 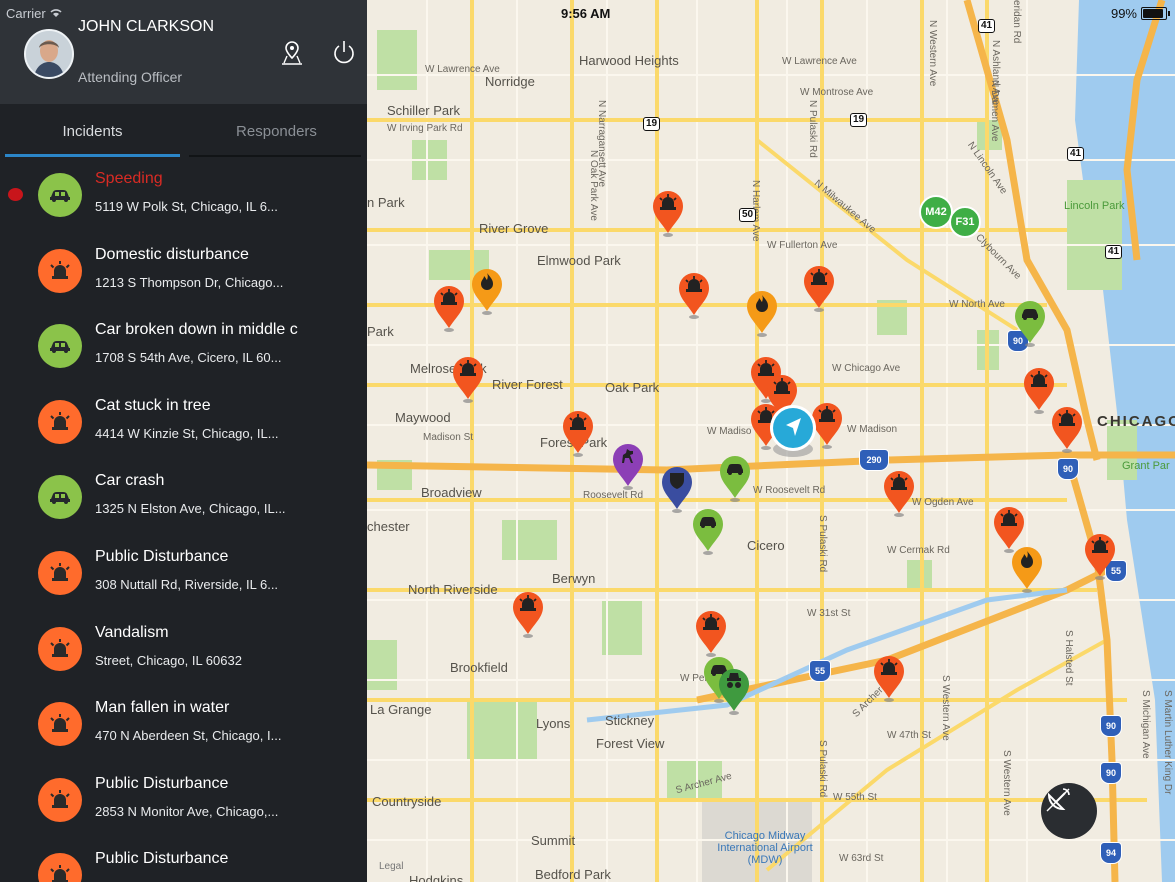 I want to click on street-western2: S Western Ave, so click(x=1006, y=783).